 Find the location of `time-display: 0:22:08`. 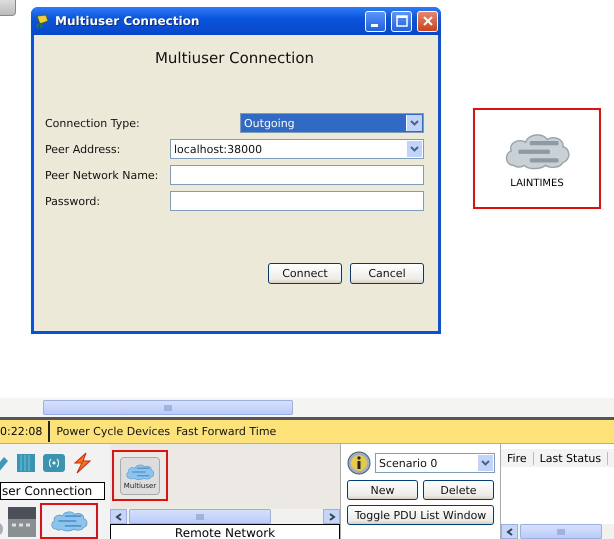

time-display: 0:22:08 is located at coordinates (25, 431).